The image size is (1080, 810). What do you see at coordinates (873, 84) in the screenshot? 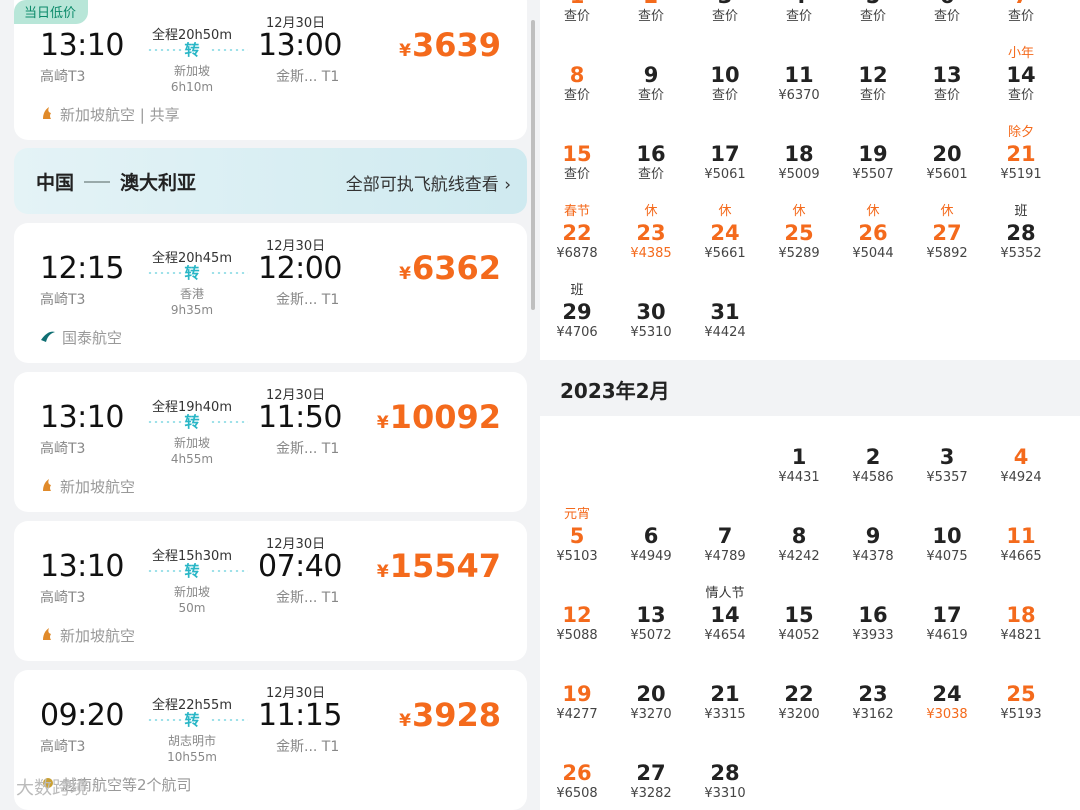
I see `calendar-day: 12 查价` at bounding box center [873, 84].